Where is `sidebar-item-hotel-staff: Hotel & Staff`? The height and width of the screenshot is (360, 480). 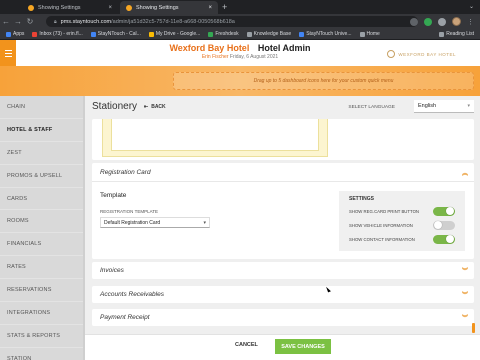 sidebar-item-hotel-staff: Hotel & Staff is located at coordinates (42, 130).